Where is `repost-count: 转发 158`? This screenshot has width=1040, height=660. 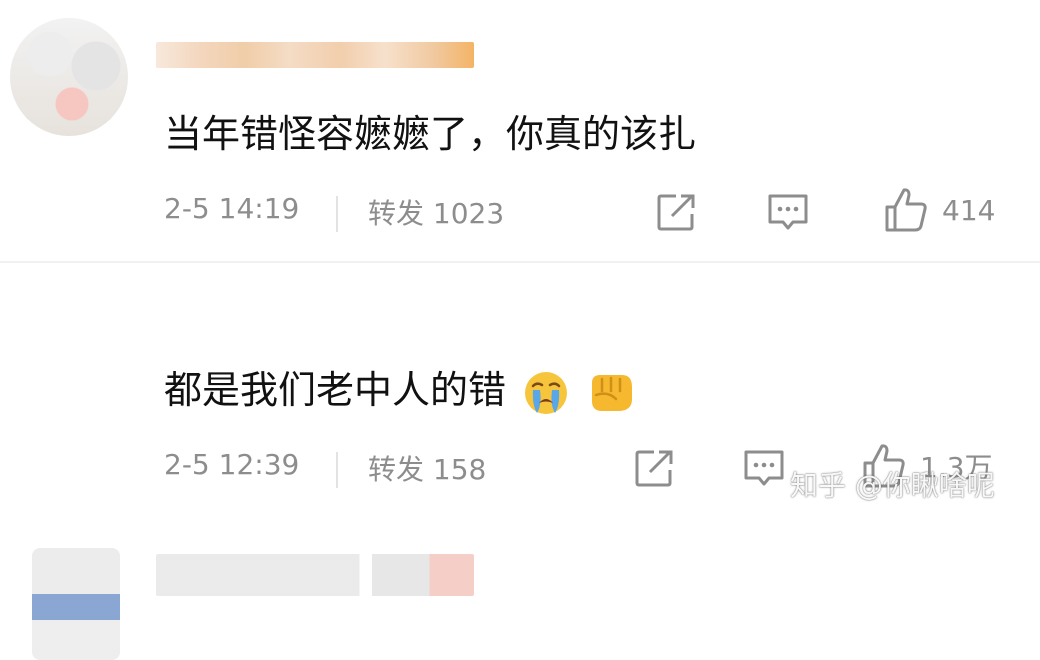
repost-count: 转发 158 is located at coordinates (427, 468).